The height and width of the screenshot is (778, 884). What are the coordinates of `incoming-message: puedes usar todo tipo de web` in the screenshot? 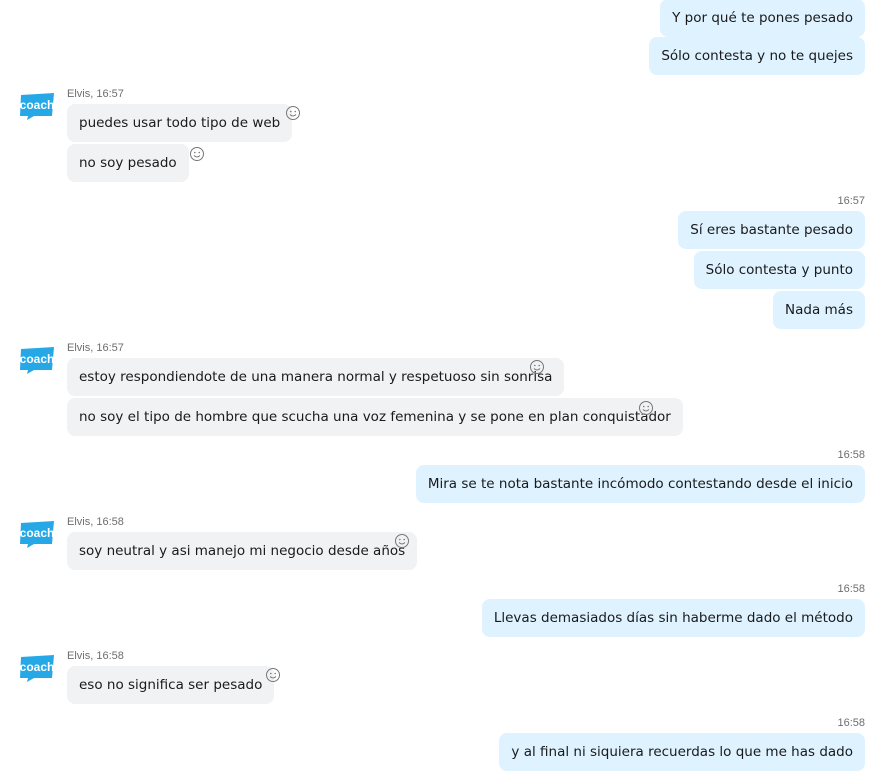 It's located at (180, 123).